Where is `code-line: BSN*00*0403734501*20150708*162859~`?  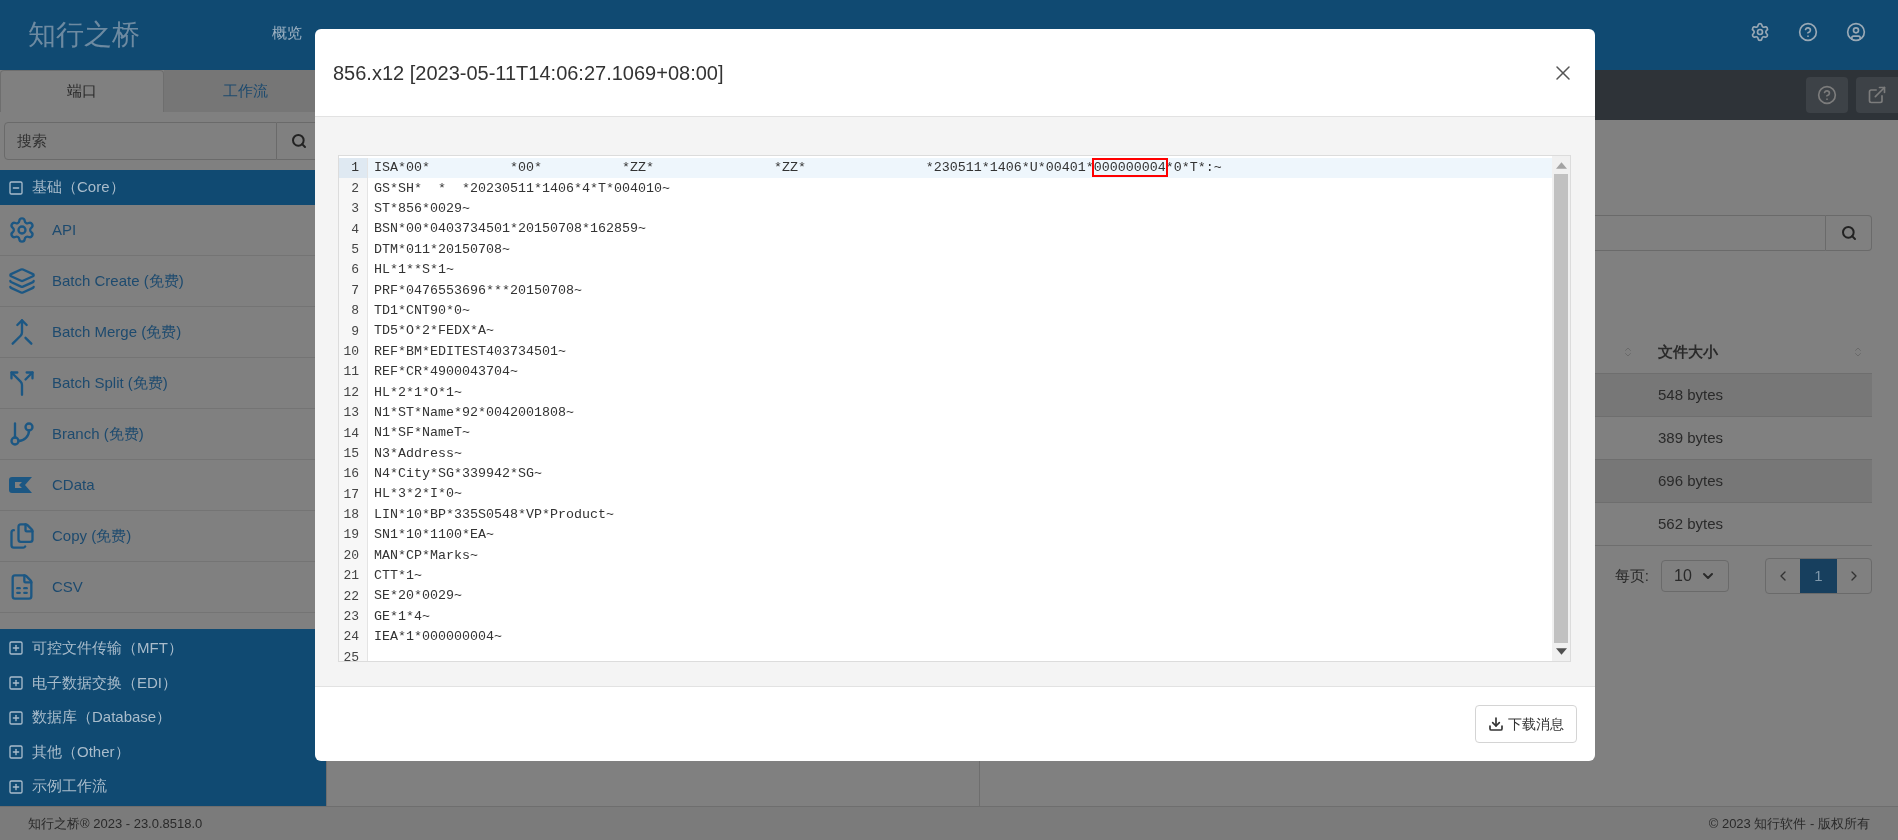
code-line: BSN*00*0403734501*20150708*162859~ is located at coordinates (509, 229).